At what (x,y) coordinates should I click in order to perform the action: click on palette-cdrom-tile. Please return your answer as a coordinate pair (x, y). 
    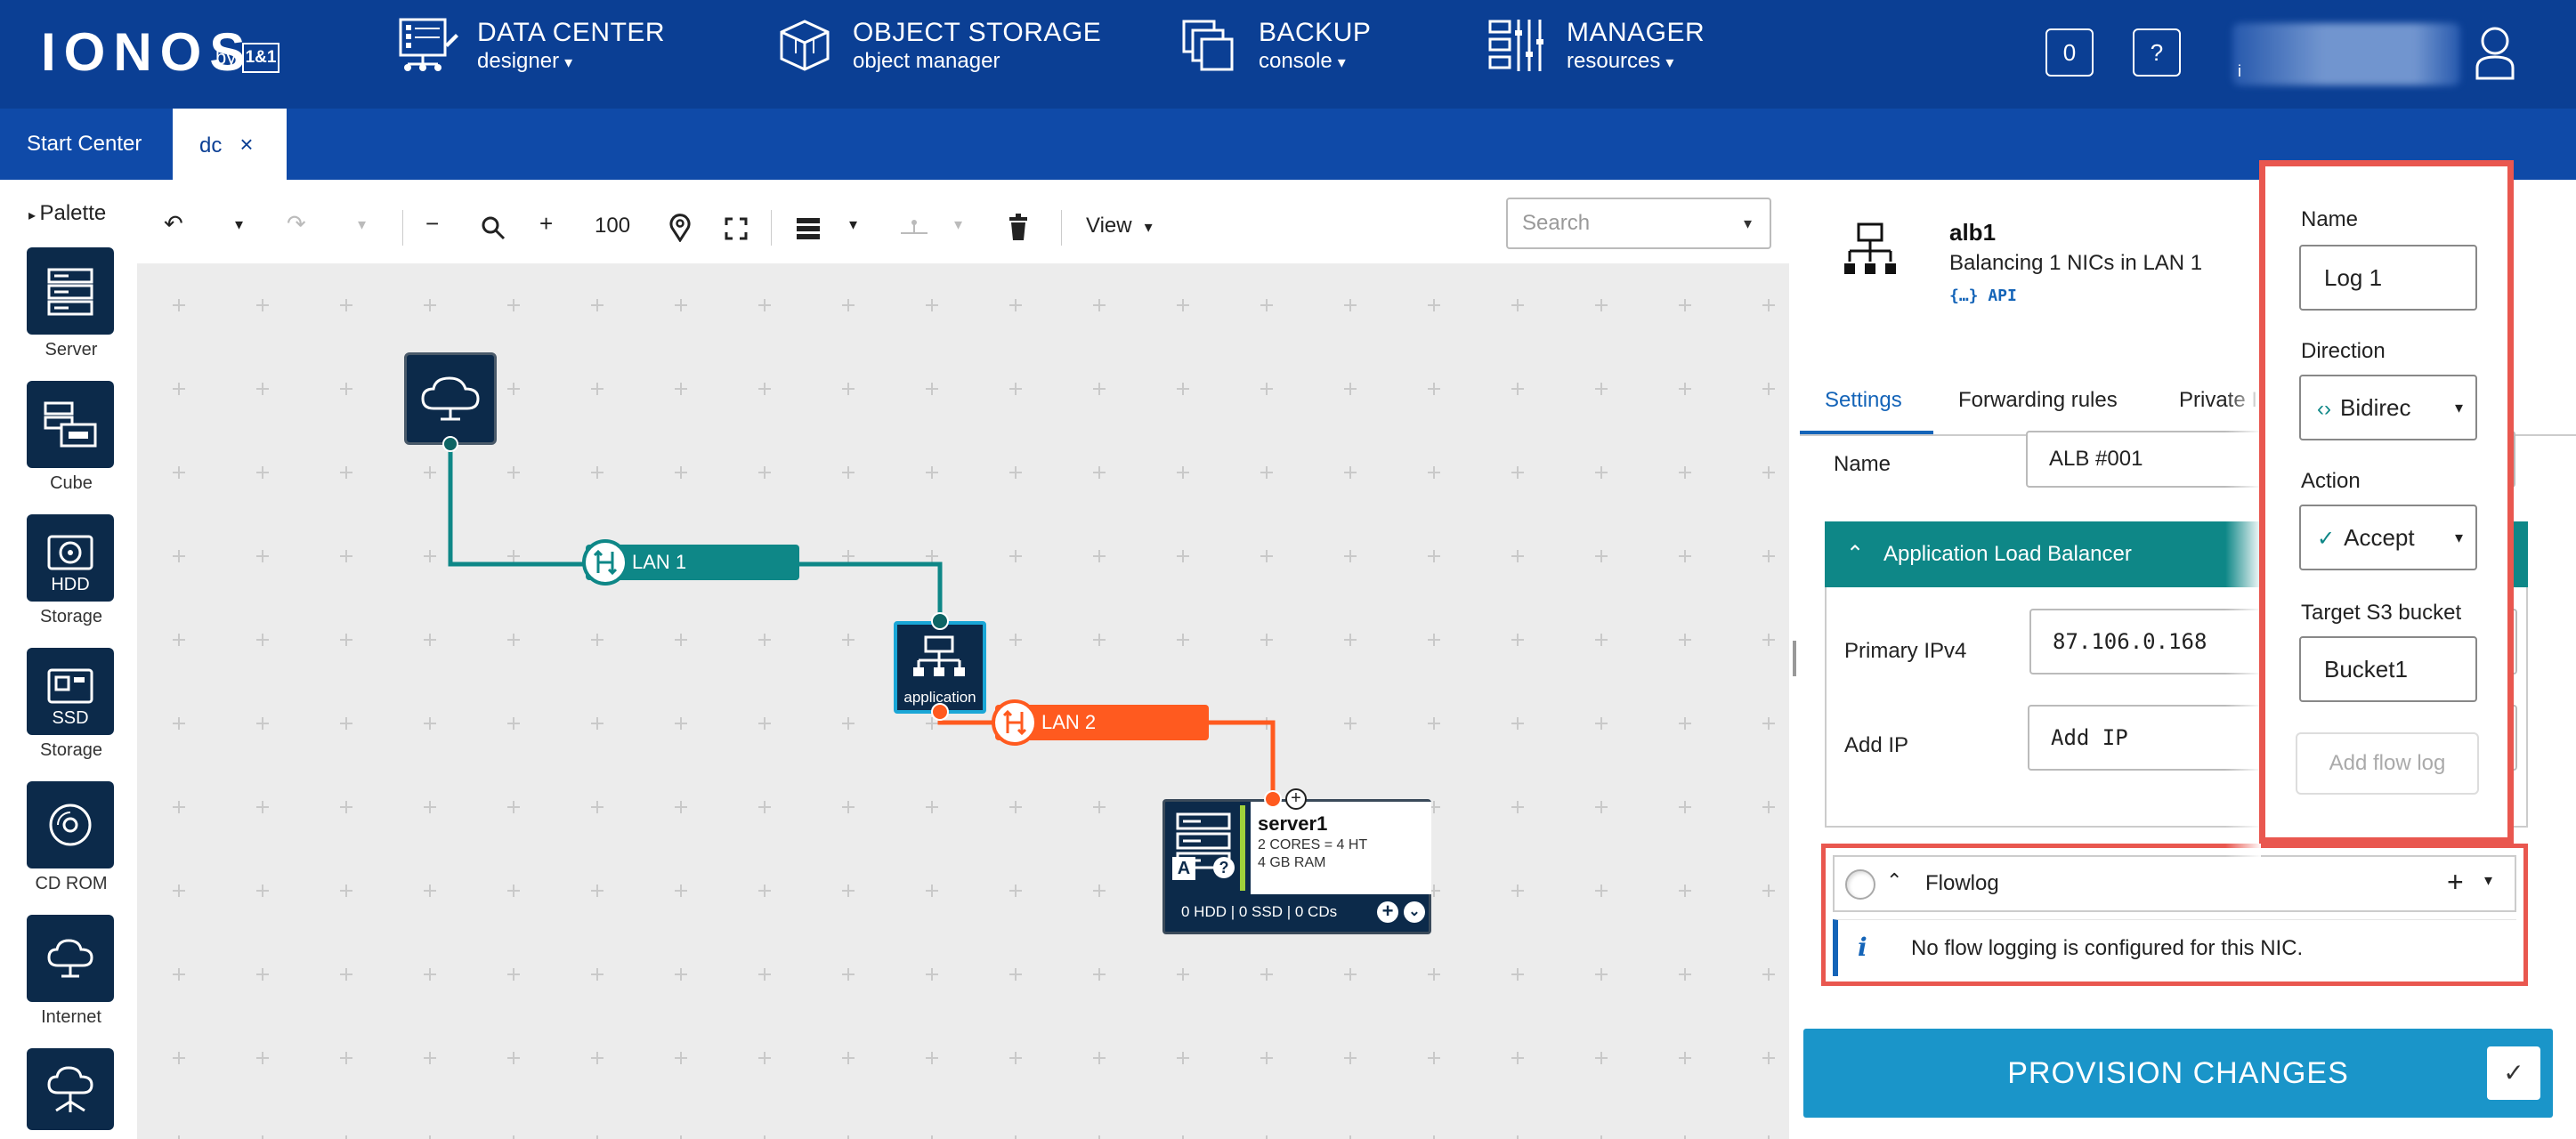
    Looking at the image, I should click on (70, 824).